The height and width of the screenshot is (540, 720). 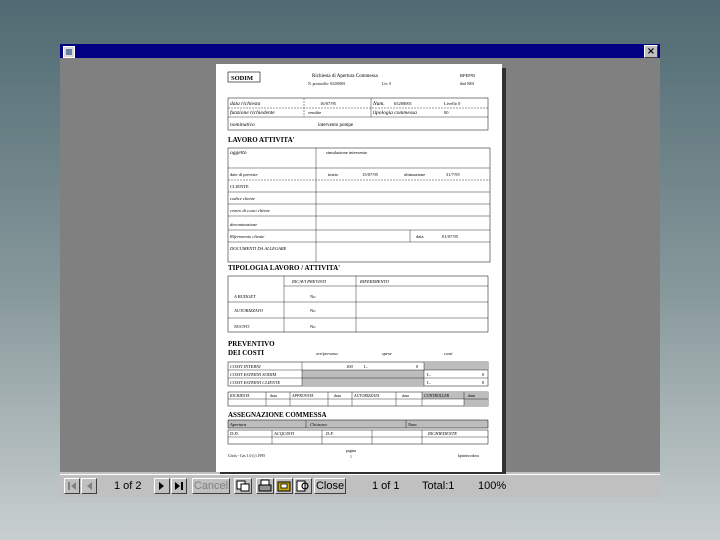 I want to click on num-value: 65200001, so click(x=403, y=103).